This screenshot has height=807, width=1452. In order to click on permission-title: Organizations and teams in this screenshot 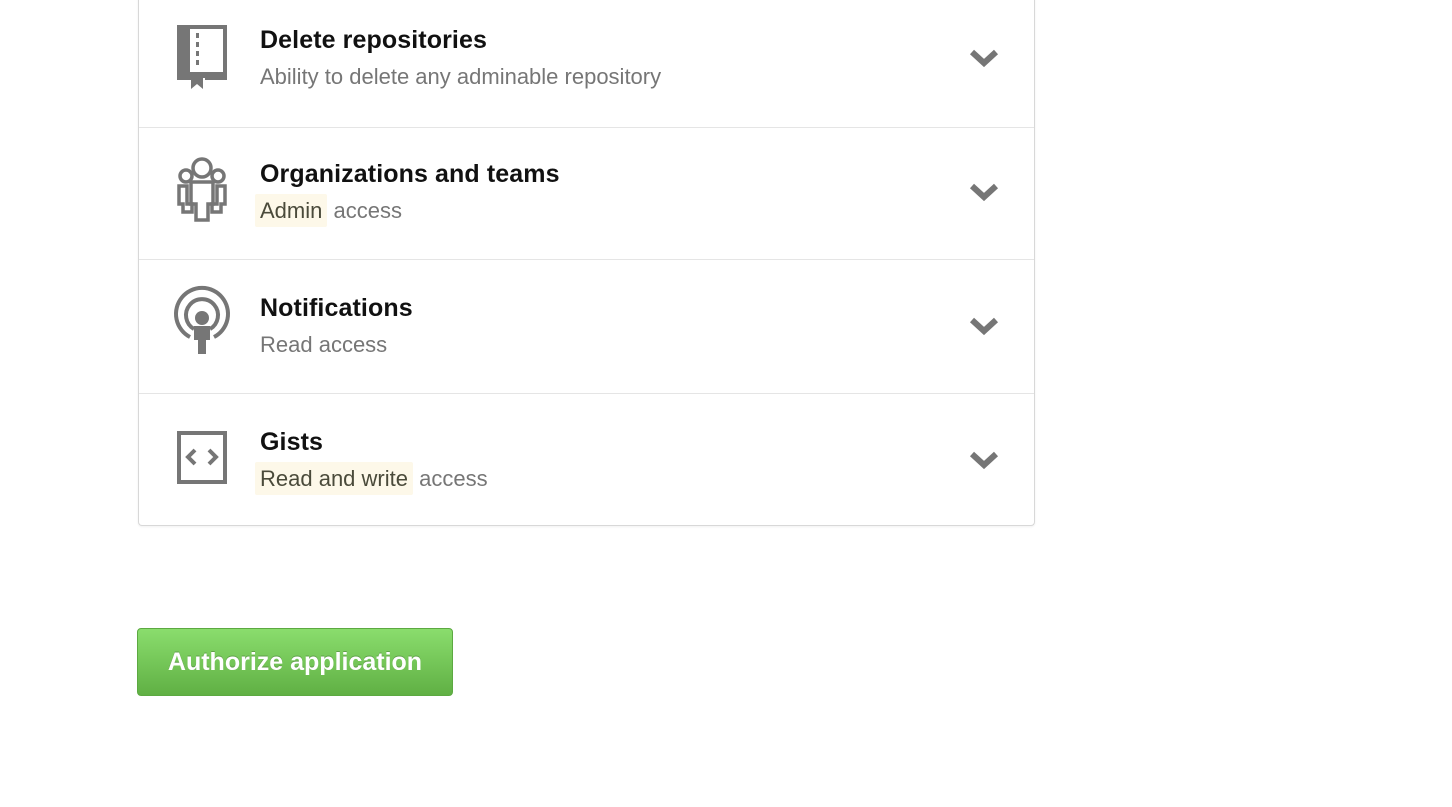, I will do `click(410, 174)`.